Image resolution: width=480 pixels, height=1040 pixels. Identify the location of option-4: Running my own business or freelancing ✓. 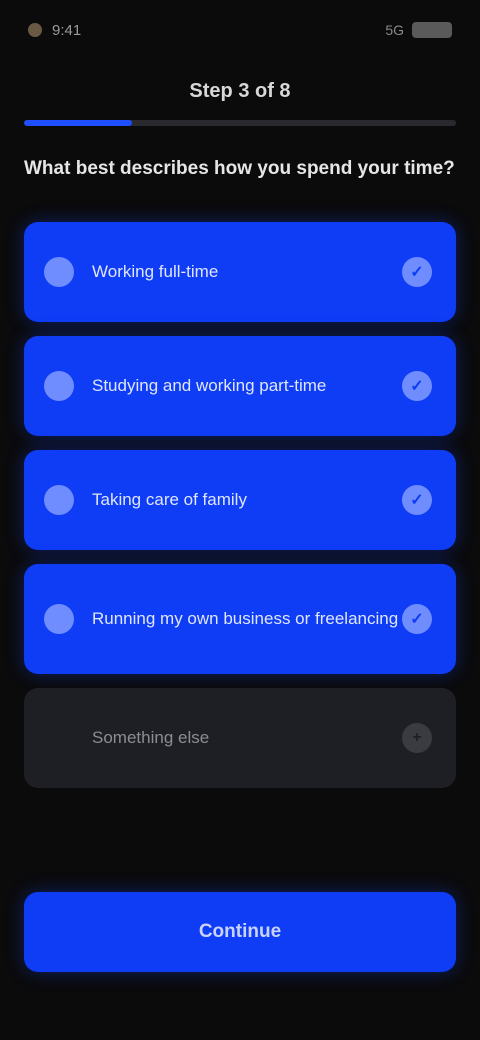
(240, 619).